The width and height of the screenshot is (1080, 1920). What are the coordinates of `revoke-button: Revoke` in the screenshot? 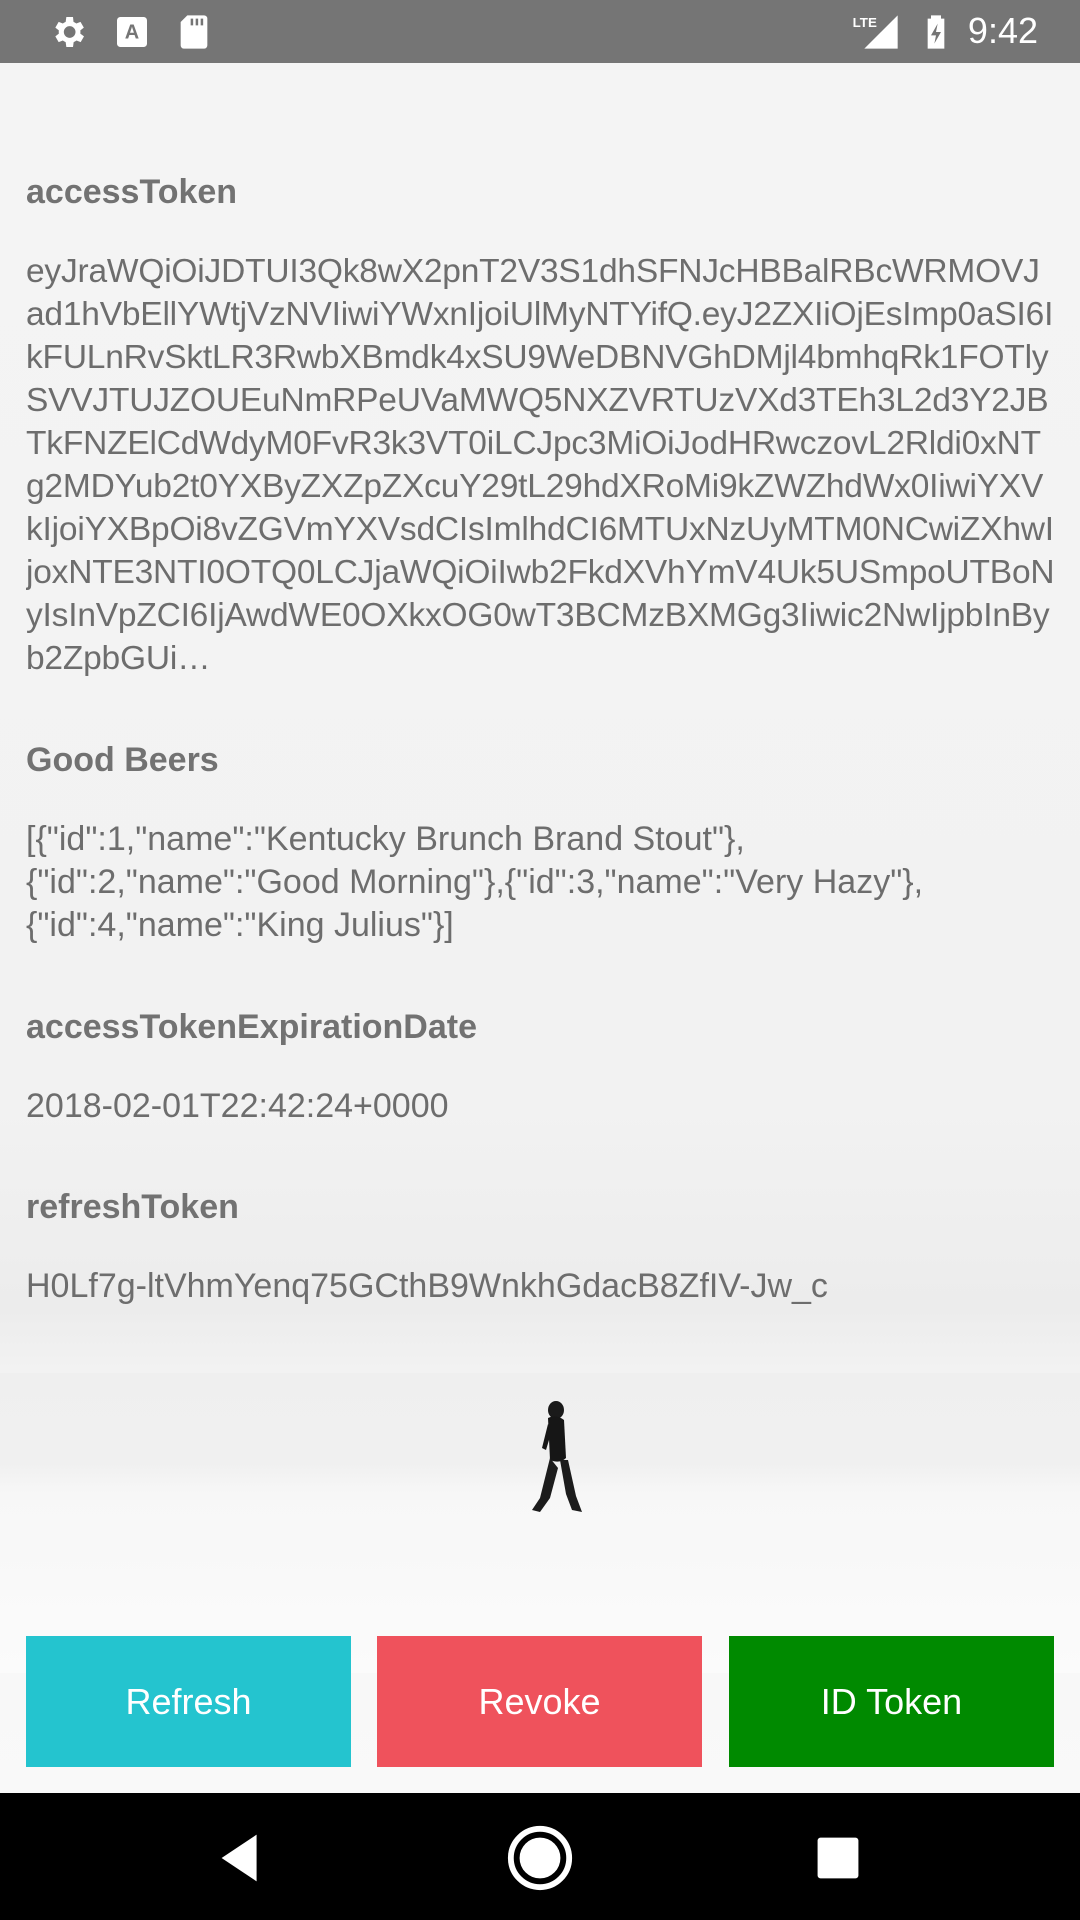 It's located at (539, 1701).